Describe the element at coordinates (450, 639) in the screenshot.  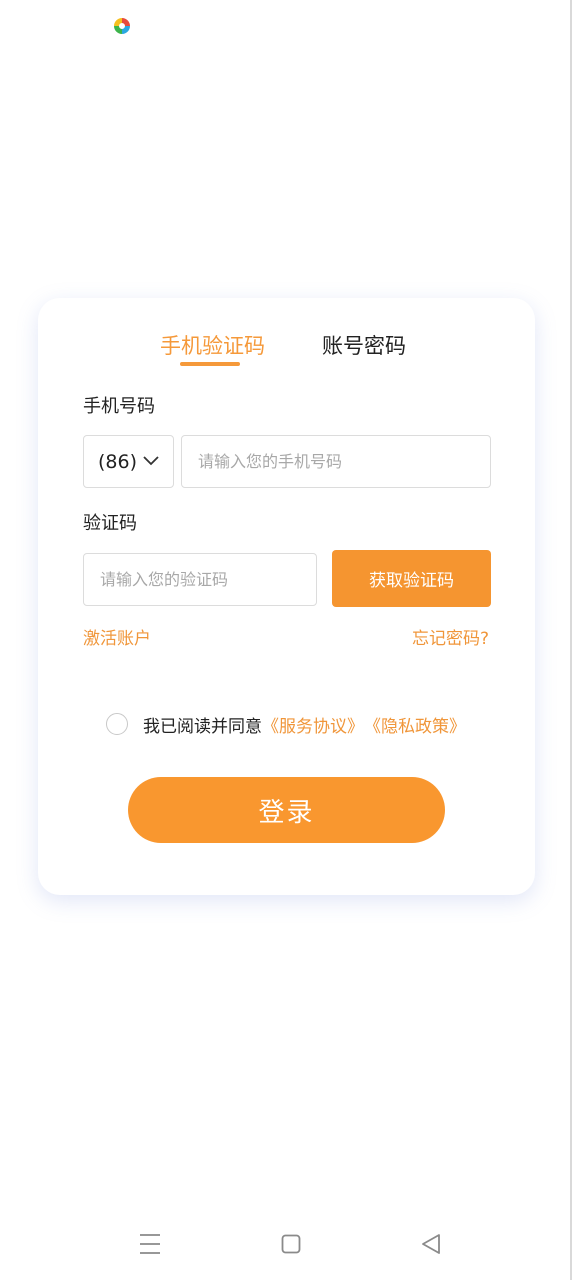
I see `forgot-password-link: 忘记密码?` at that location.